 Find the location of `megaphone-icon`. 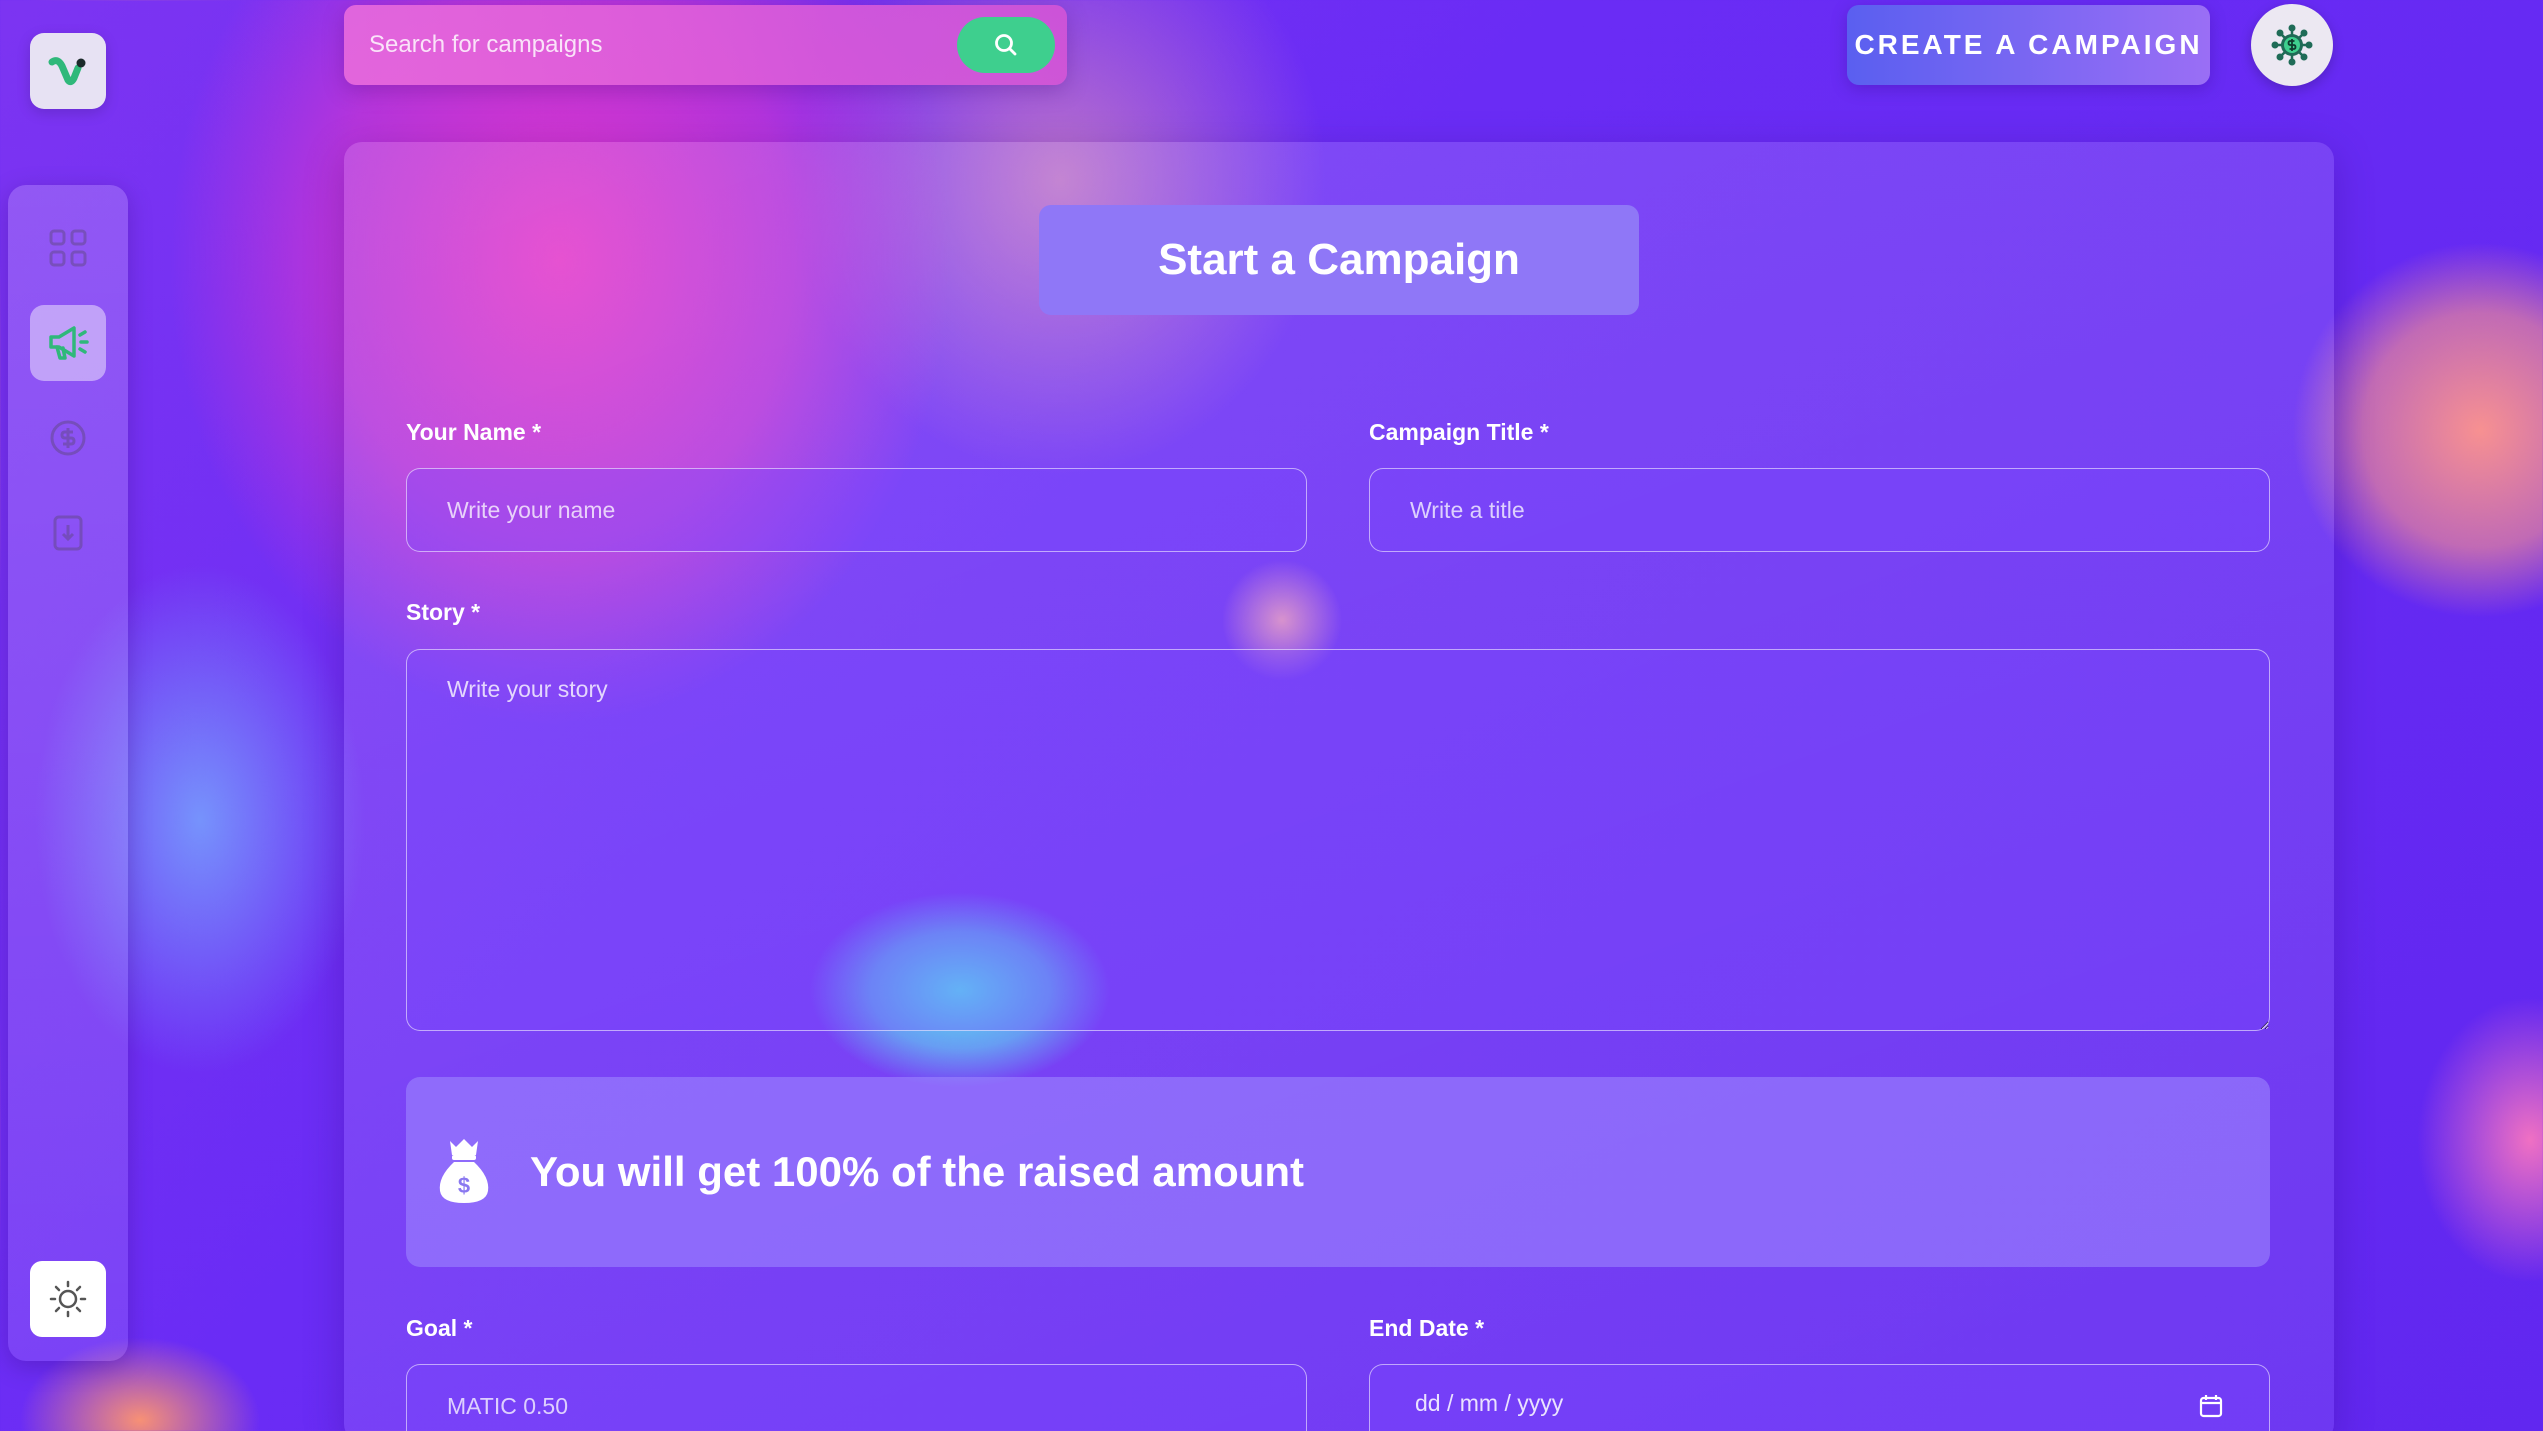

megaphone-icon is located at coordinates (69, 343).